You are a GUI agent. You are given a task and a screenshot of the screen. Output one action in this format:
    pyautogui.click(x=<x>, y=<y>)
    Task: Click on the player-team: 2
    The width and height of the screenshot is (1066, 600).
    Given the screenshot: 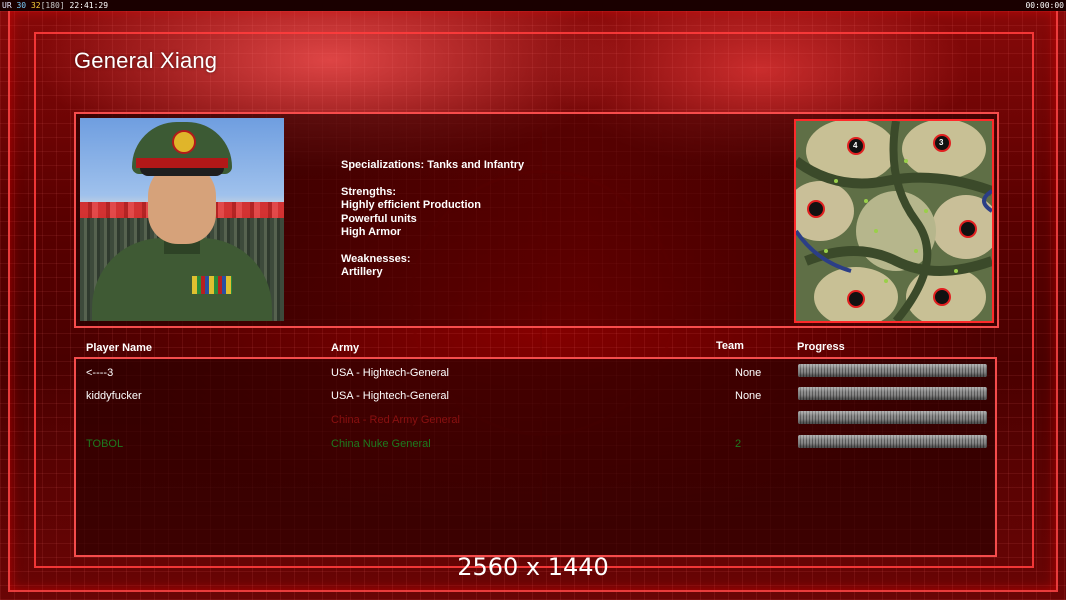 What is the action you would take?
    pyautogui.click(x=738, y=444)
    